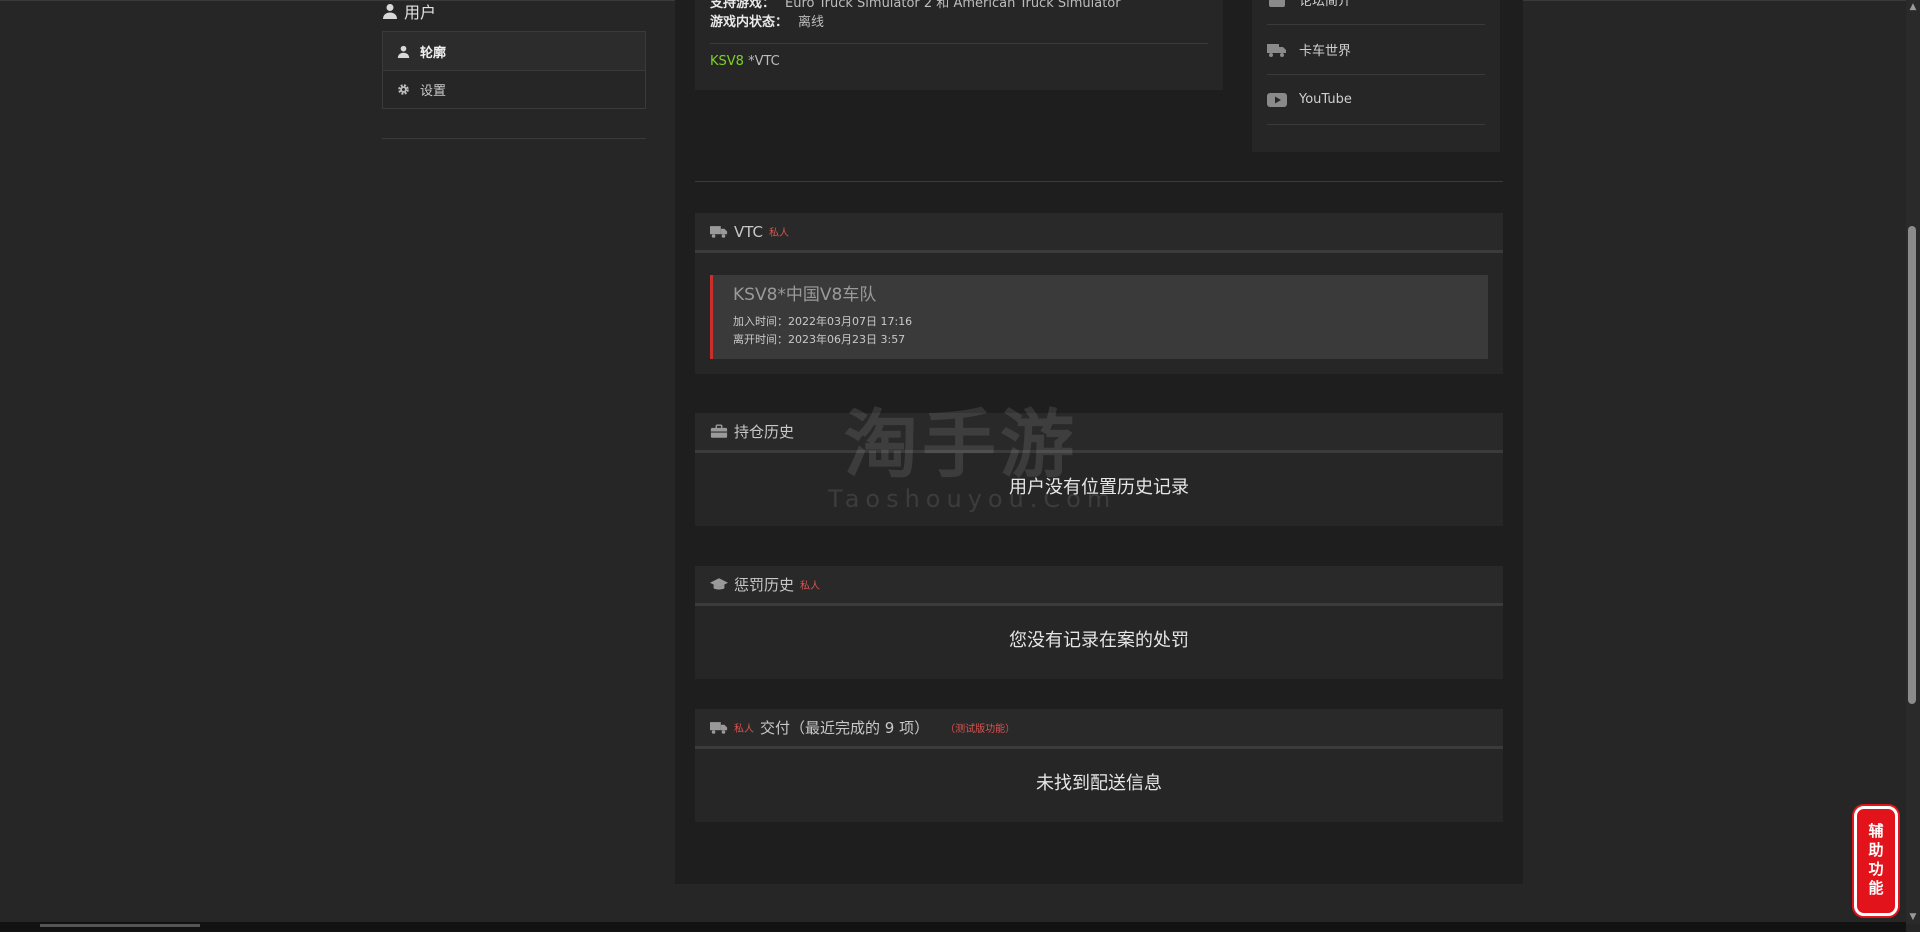 The width and height of the screenshot is (1920, 932). Describe the element at coordinates (764, 585) in the screenshot. I see `panel-title: 惩罚历史` at that location.